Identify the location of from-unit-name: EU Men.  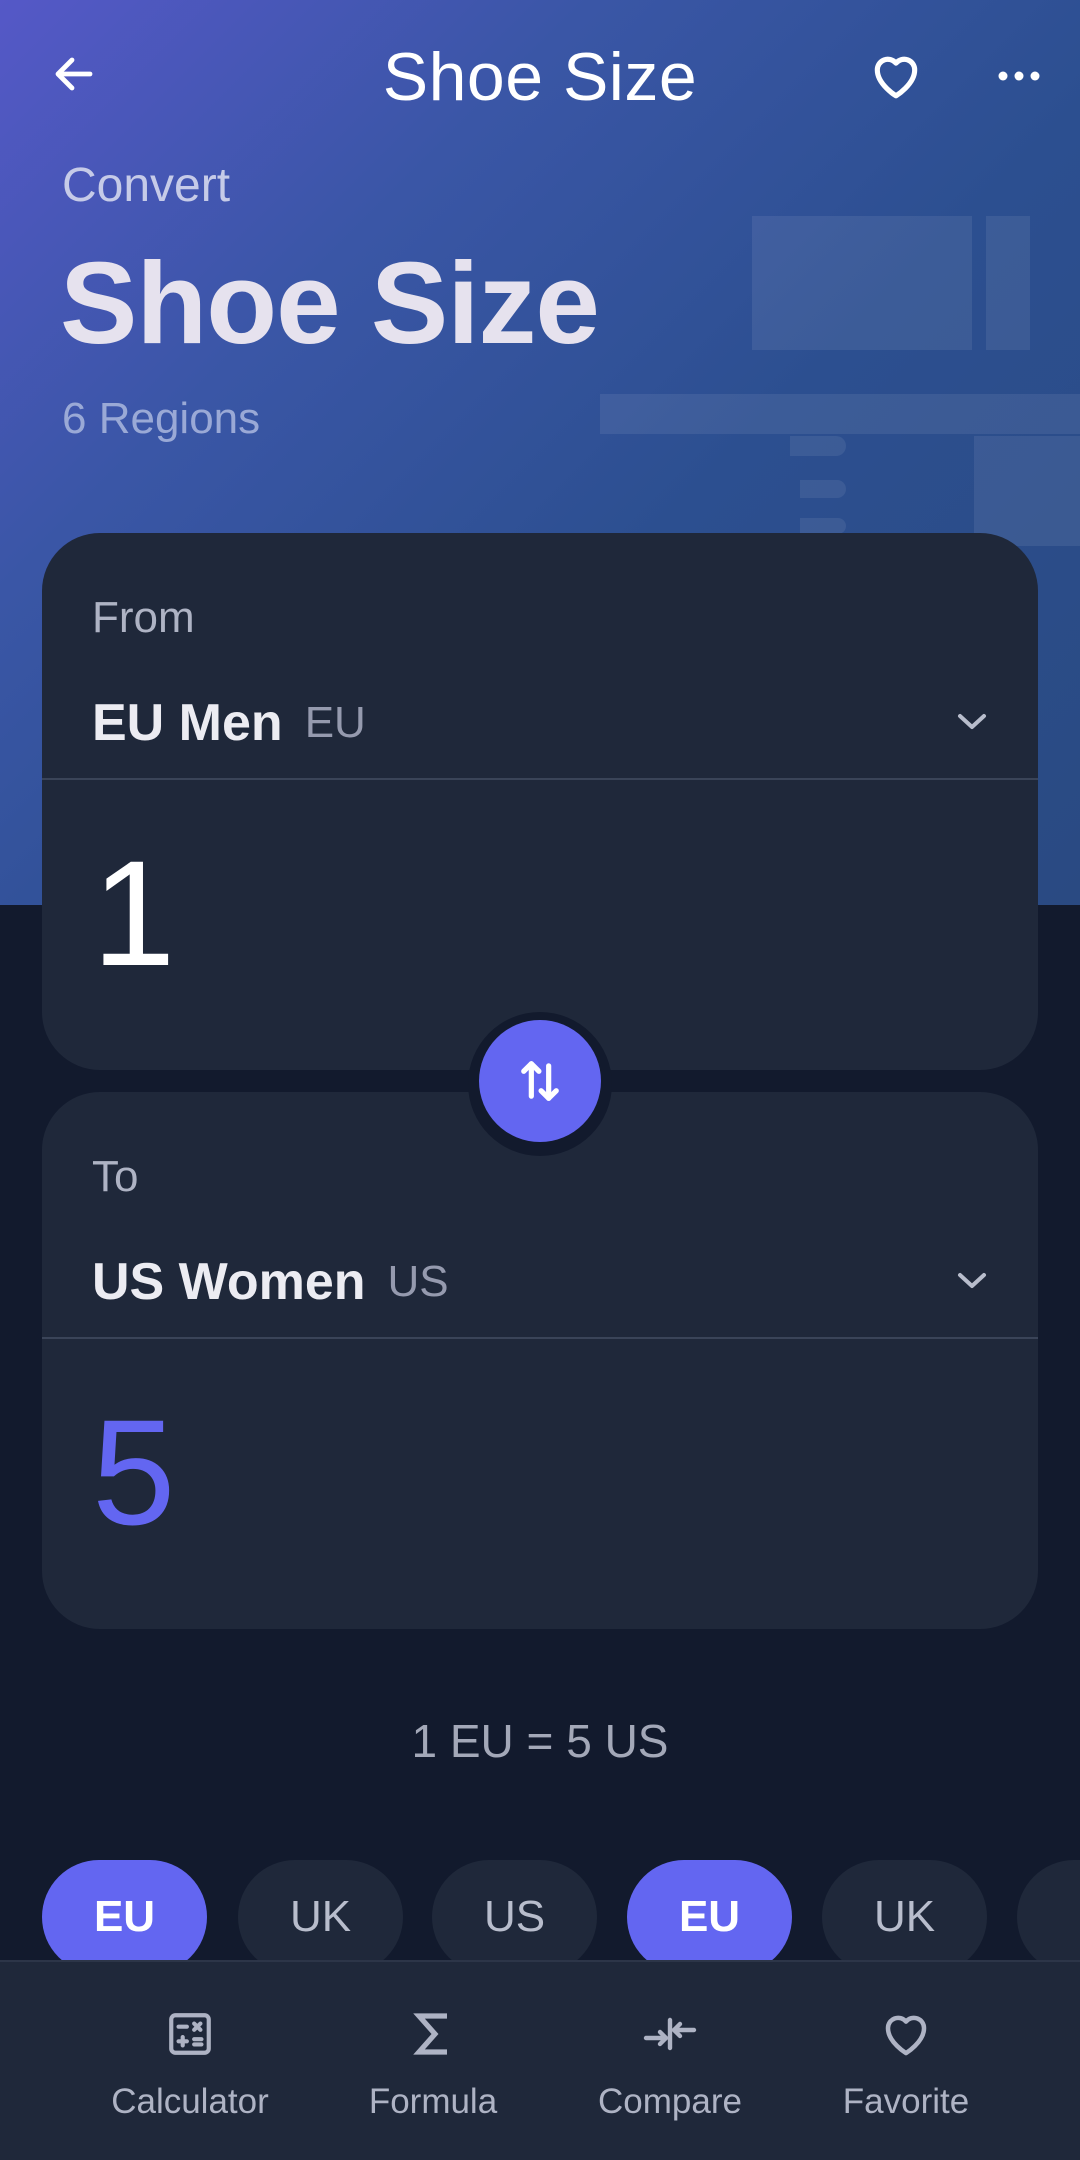
(187, 723).